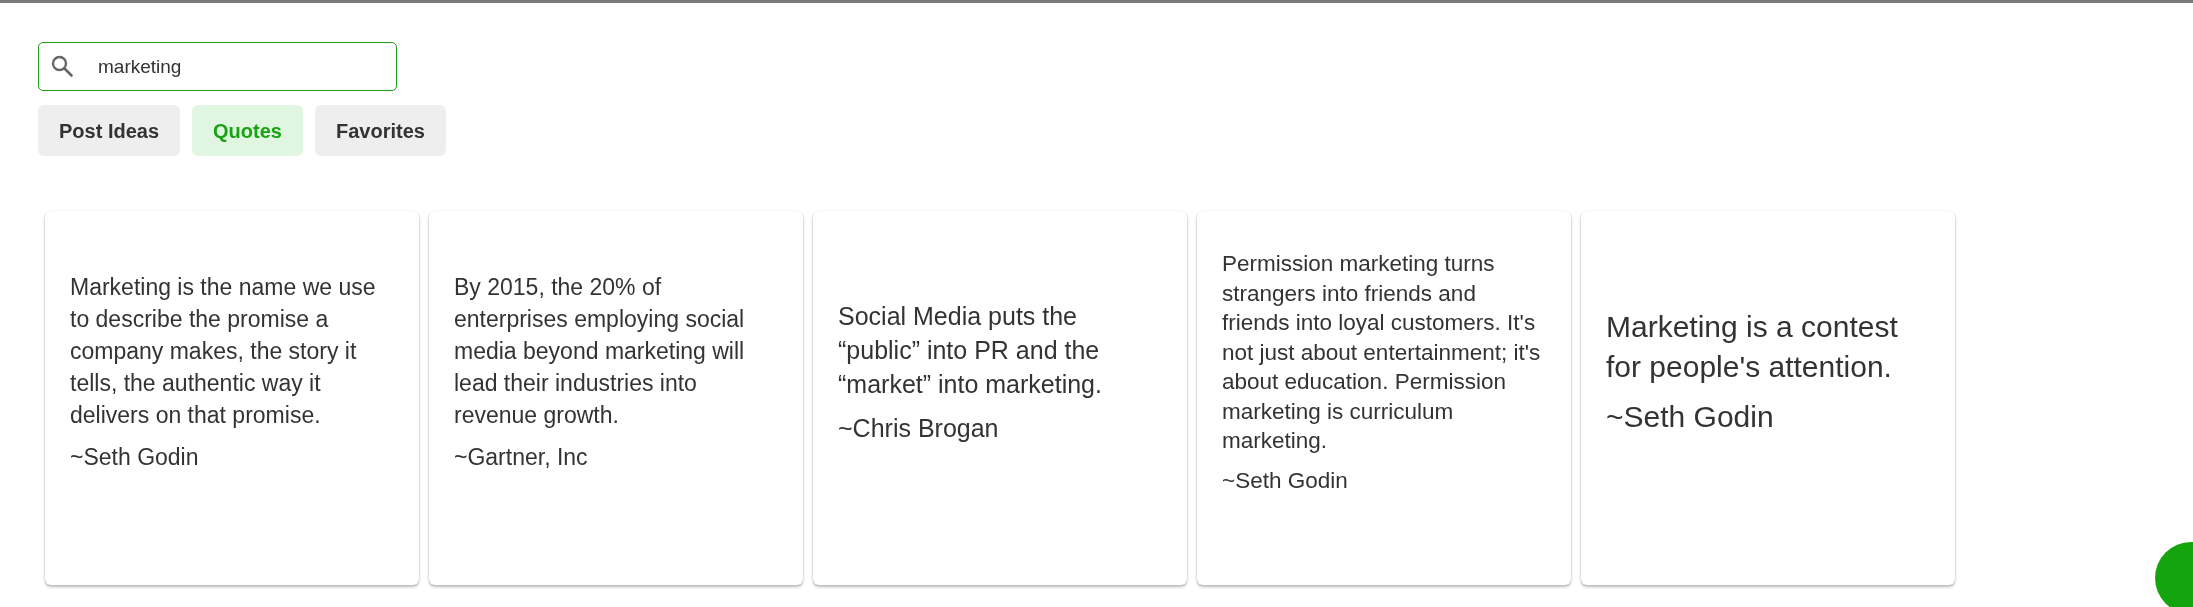 This screenshot has width=2193, height=607. Describe the element at coordinates (217, 66) in the screenshot. I see `search-field: marketing` at that location.